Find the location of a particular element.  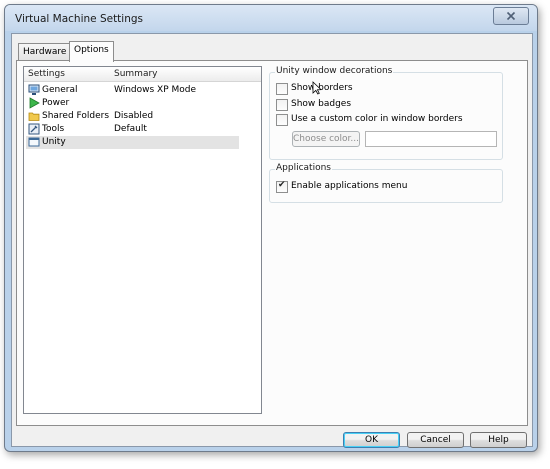

show-badges-checkbox is located at coordinates (282, 105).